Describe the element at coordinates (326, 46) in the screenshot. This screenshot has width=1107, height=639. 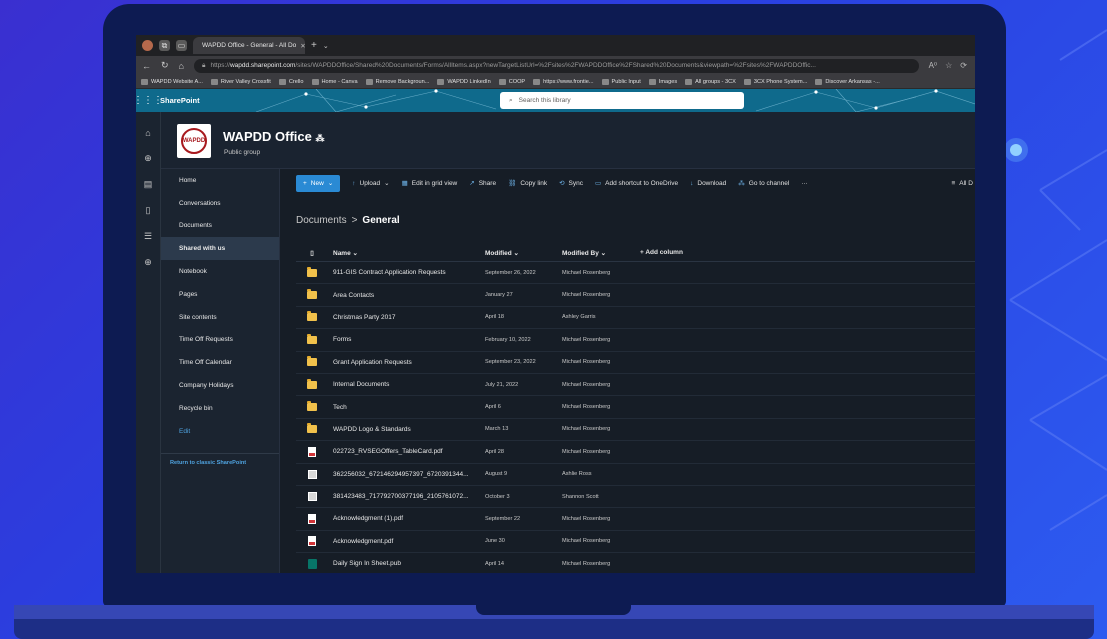
I see `tab-list-chevron-icon: ⌄` at that location.